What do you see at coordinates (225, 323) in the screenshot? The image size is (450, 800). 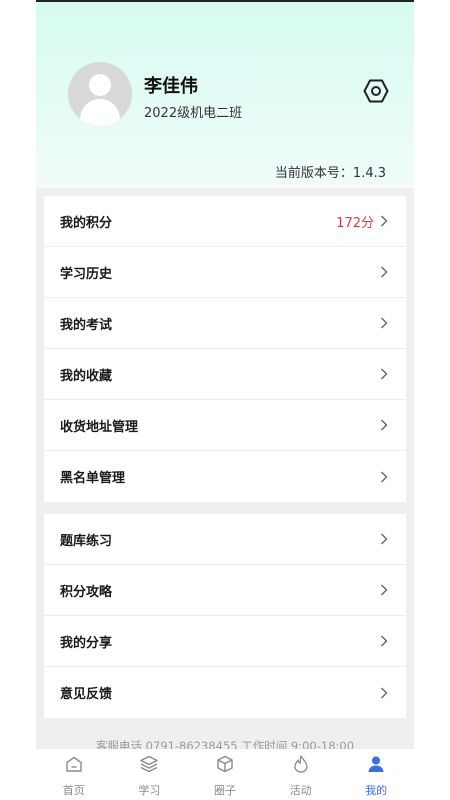 I see `menu-item-exams: 我的考试` at bounding box center [225, 323].